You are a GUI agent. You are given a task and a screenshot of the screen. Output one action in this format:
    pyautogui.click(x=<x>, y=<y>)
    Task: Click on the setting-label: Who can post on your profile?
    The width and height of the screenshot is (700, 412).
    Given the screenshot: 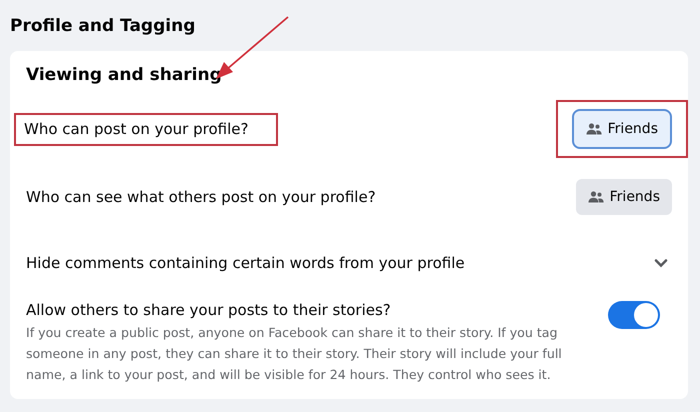 What is the action you would take?
    pyautogui.click(x=136, y=129)
    